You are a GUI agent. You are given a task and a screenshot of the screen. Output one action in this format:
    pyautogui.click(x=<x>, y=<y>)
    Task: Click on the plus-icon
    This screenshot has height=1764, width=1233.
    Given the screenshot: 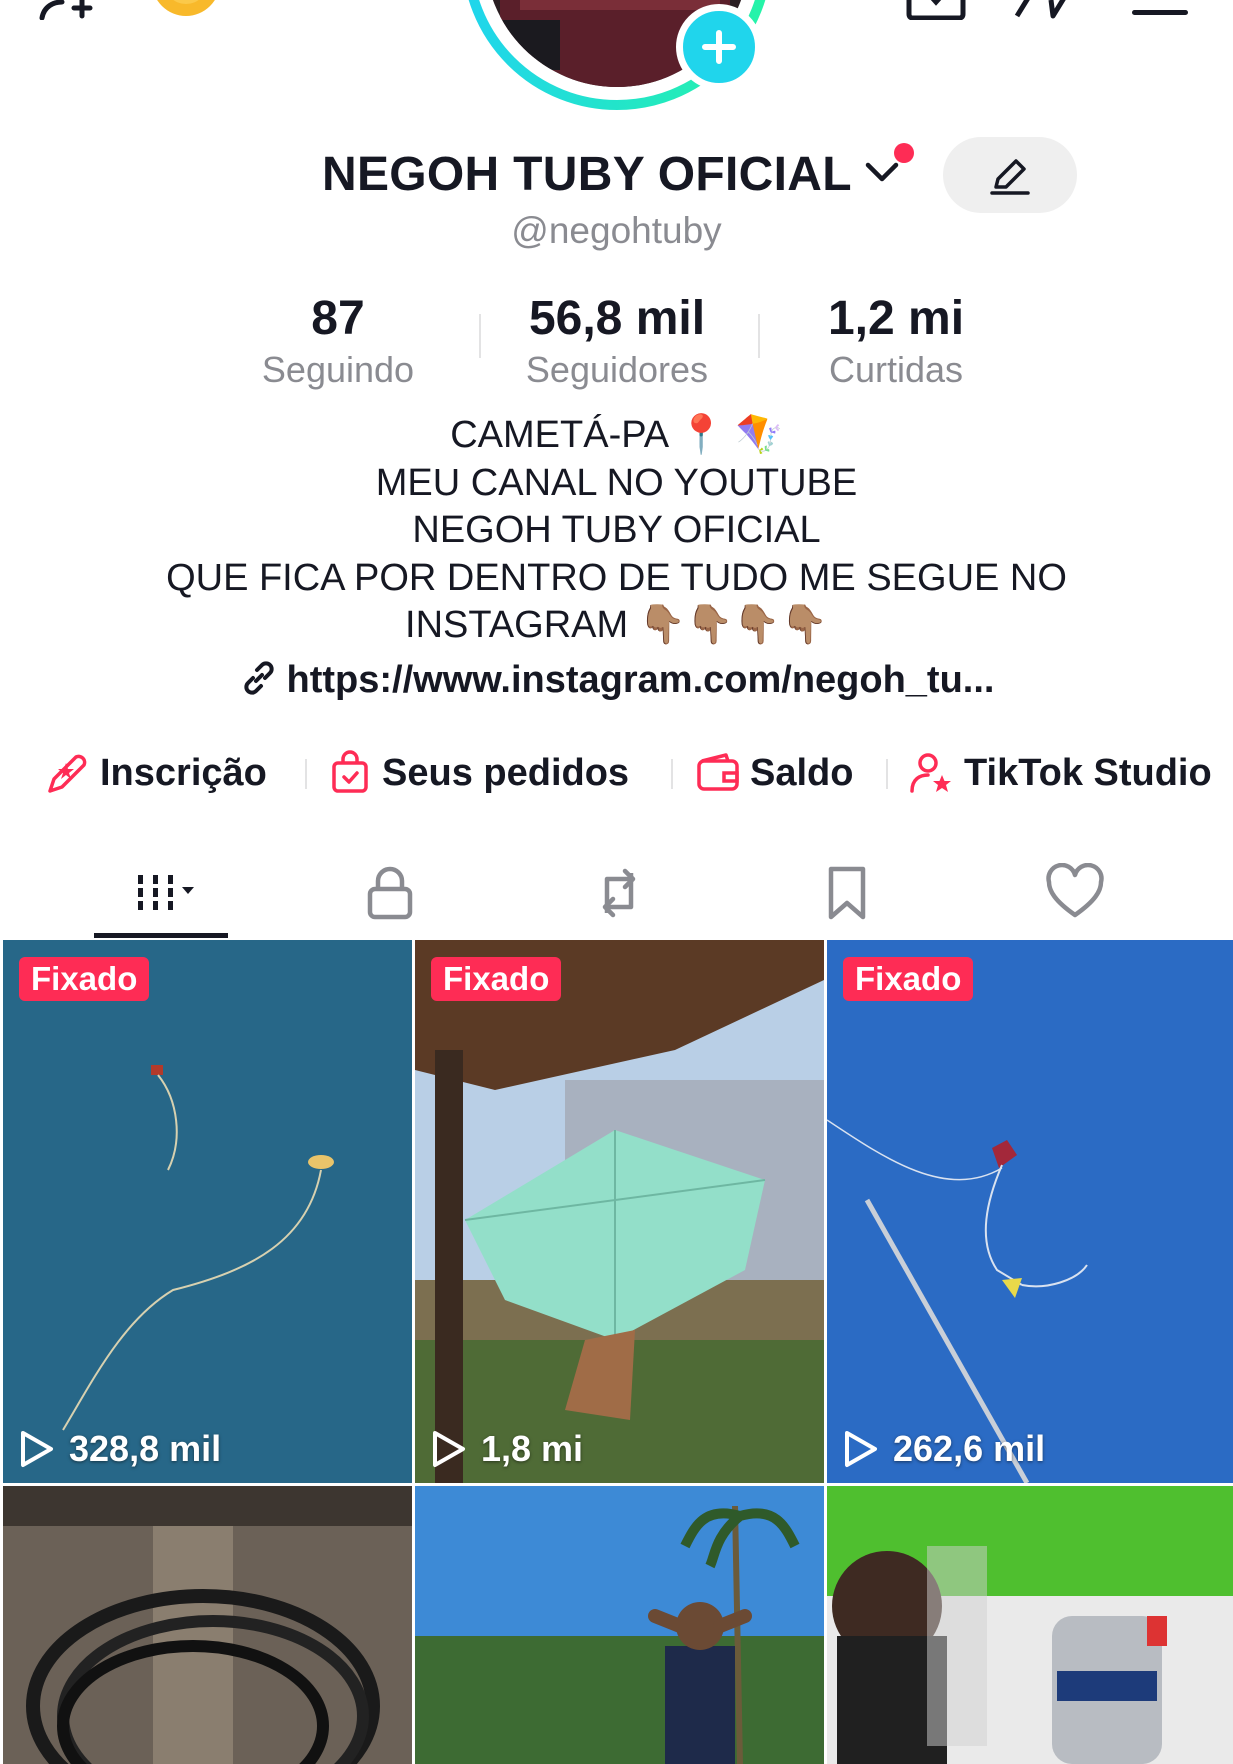 What is the action you would take?
    pyautogui.click(x=719, y=47)
    